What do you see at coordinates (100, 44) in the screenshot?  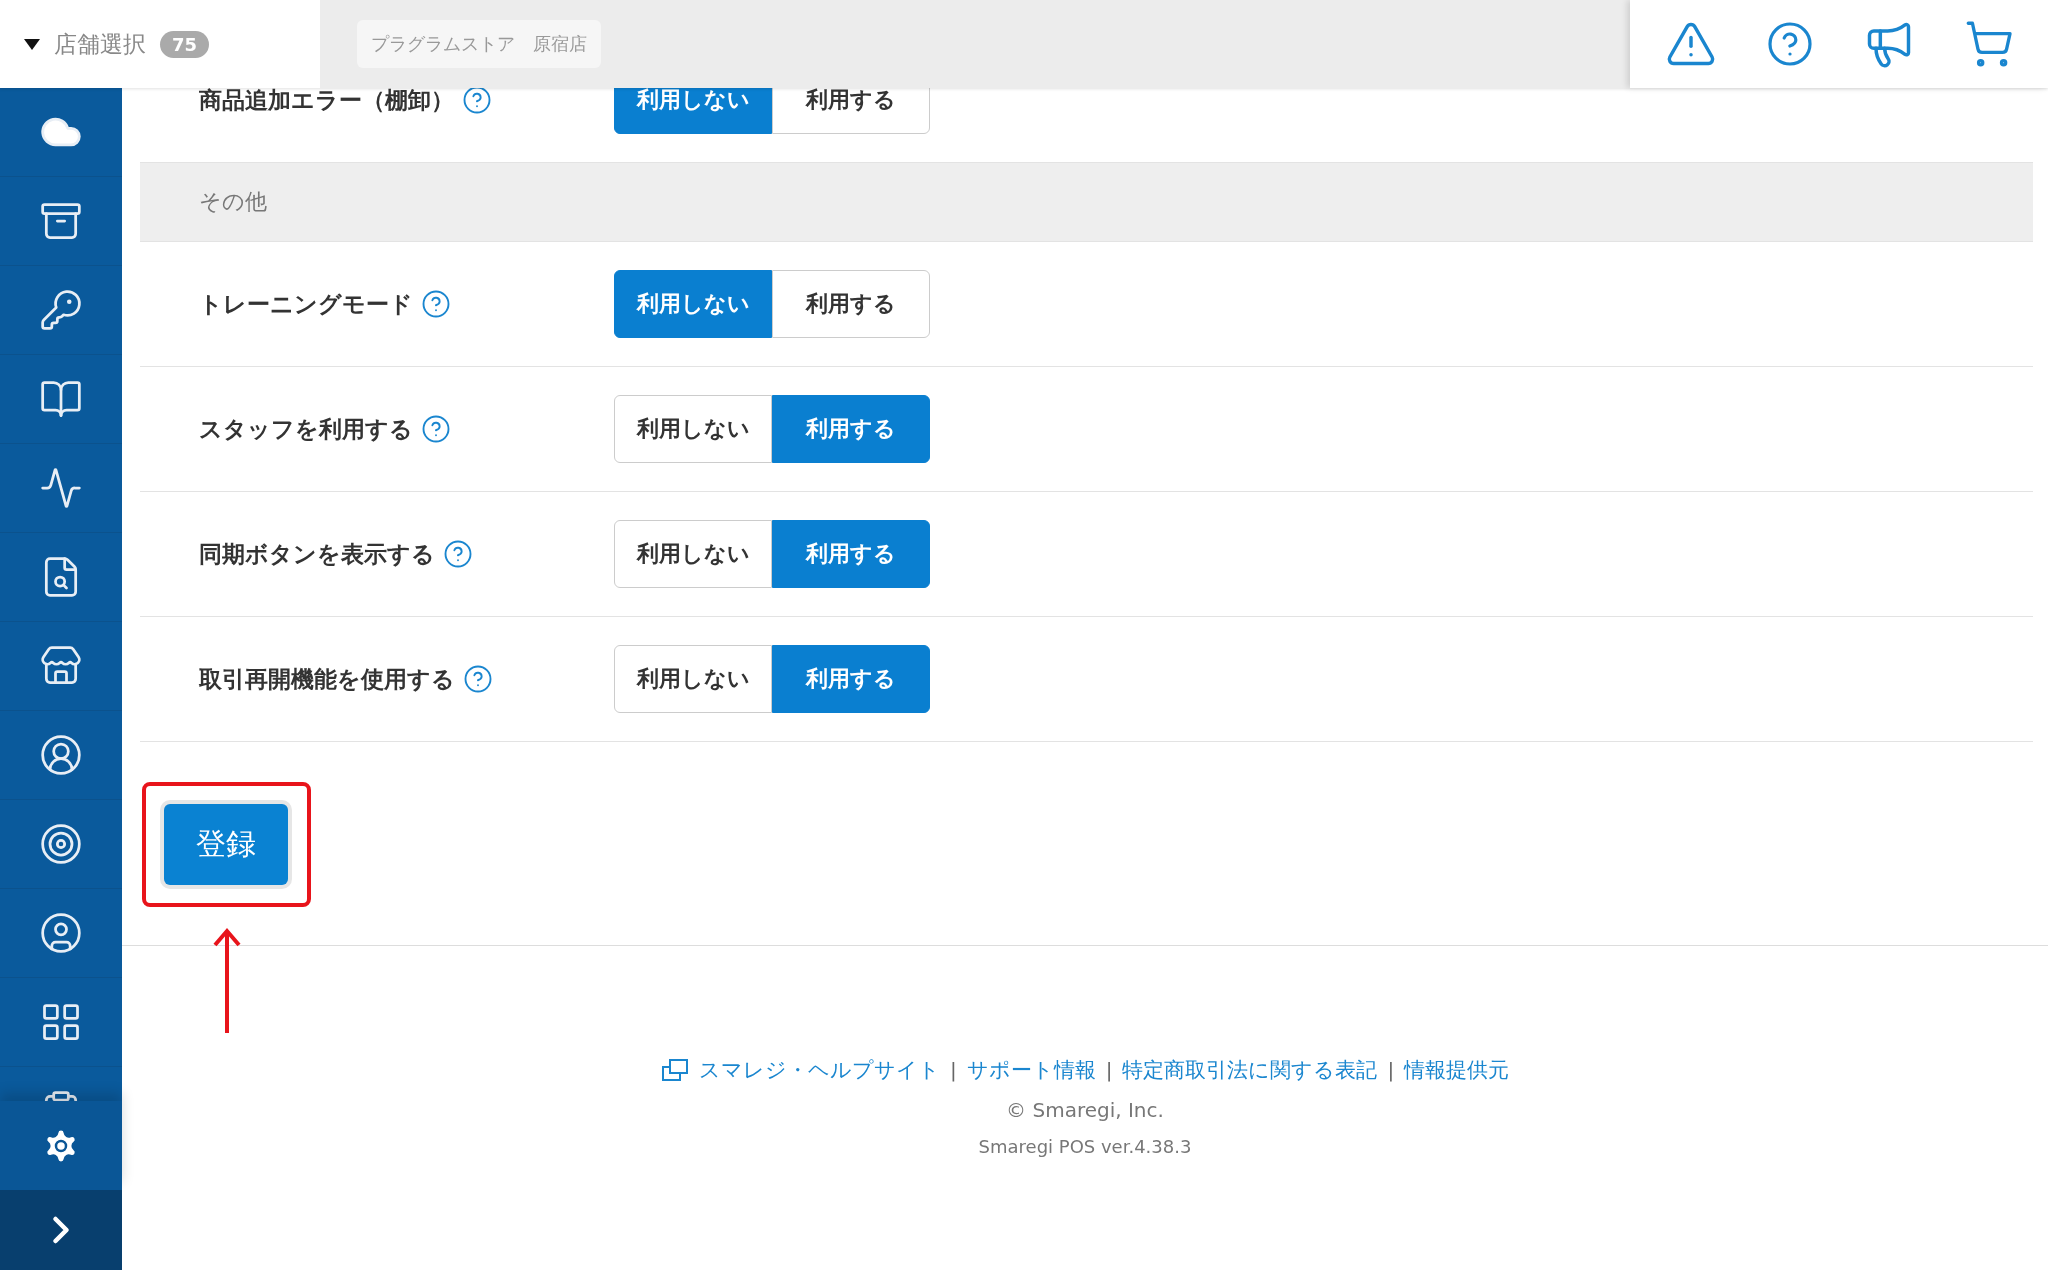 I see `store-selector-label: 店舗選択` at bounding box center [100, 44].